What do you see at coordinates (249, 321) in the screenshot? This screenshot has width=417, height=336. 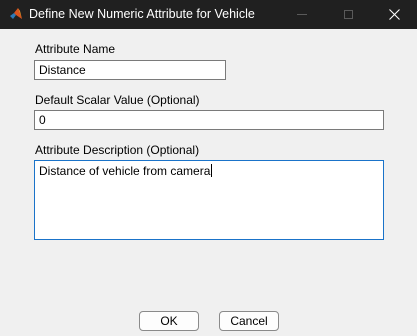 I see `cancel-button: Cancel` at bounding box center [249, 321].